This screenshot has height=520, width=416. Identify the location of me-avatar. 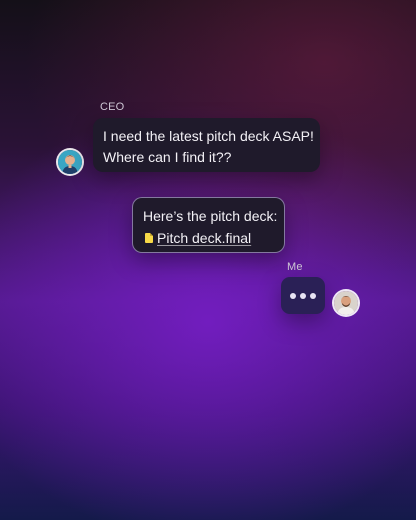
(346, 303).